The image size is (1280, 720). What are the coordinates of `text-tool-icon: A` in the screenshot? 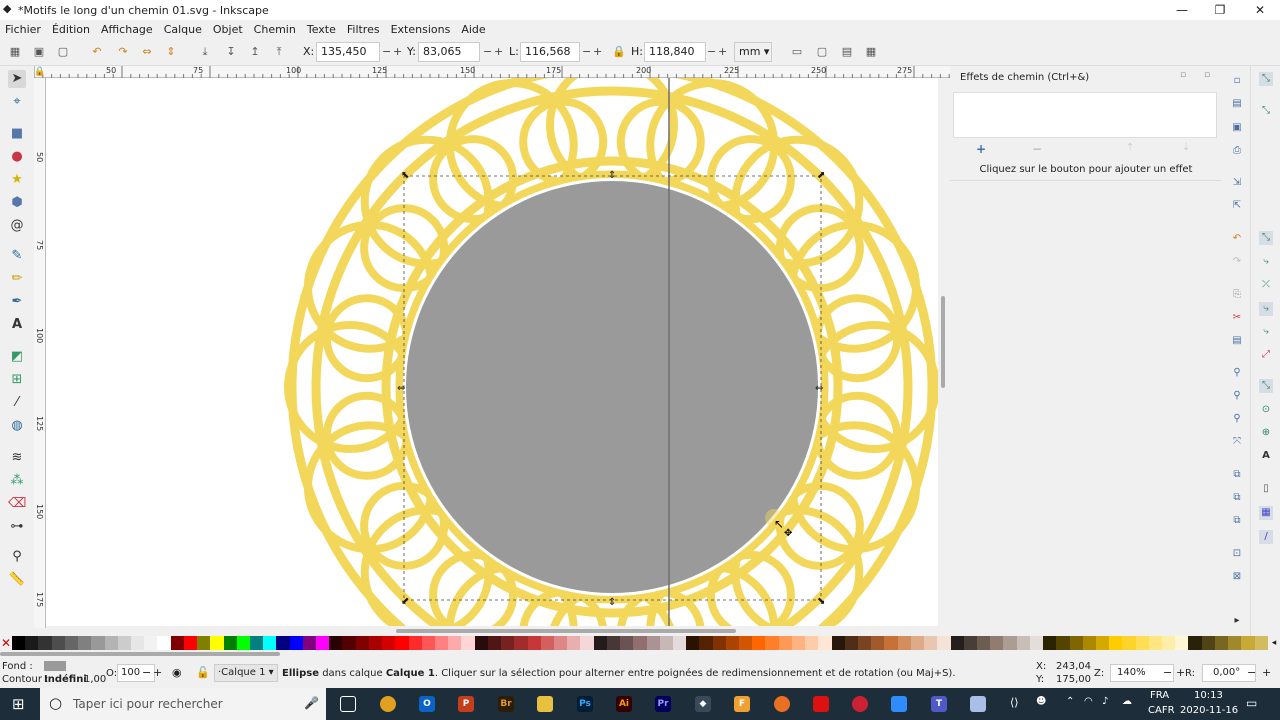 It's located at (17, 325).